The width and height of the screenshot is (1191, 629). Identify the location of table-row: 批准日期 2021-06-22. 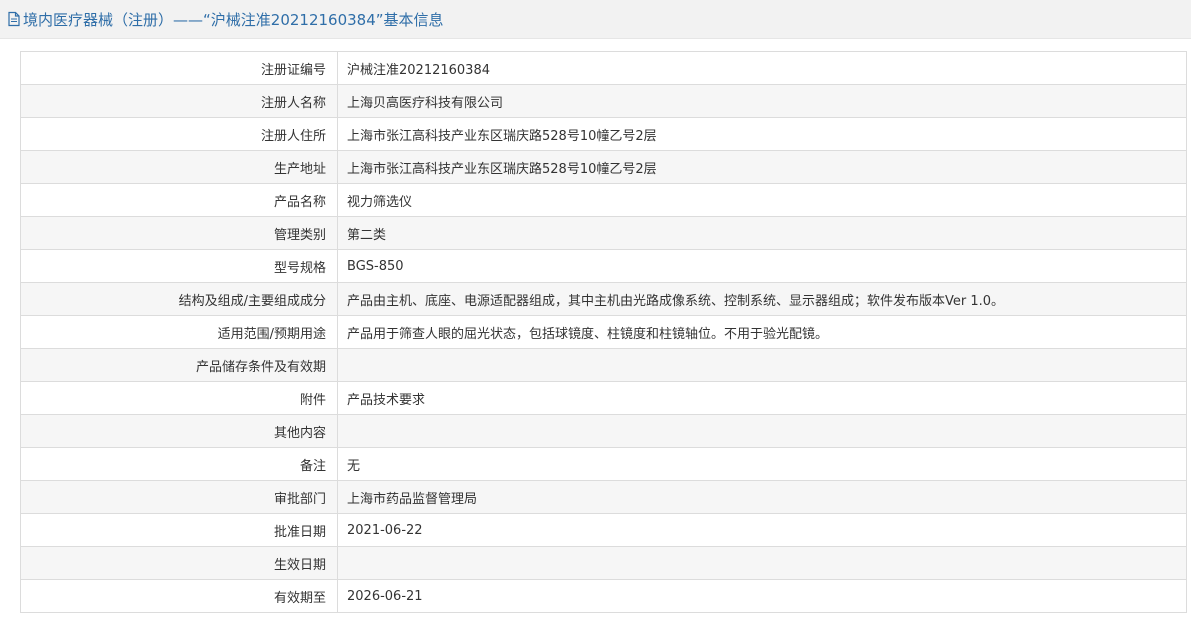
(603, 530).